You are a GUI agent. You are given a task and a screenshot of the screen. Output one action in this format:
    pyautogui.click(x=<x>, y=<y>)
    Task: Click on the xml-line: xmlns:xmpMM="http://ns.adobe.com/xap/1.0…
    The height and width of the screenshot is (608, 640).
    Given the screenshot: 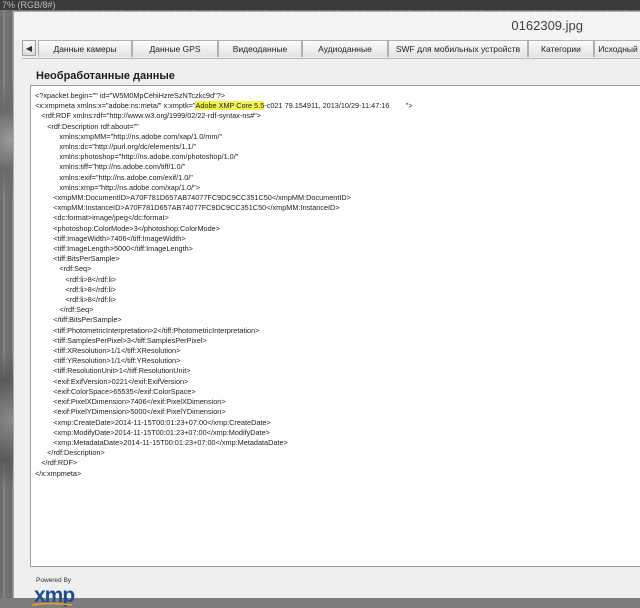 What is the action you would take?
    pyautogui.click(x=129, y=136)
    